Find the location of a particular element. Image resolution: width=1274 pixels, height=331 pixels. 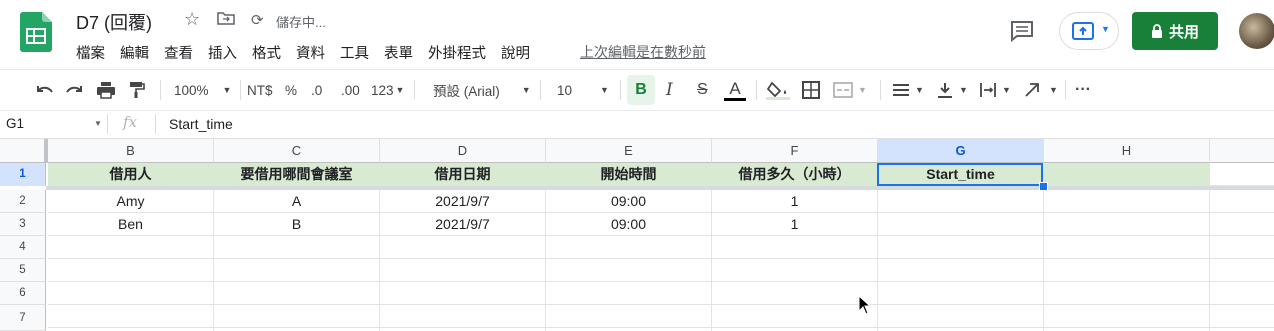

text-color-button: A is located at coordinates (735, 90).